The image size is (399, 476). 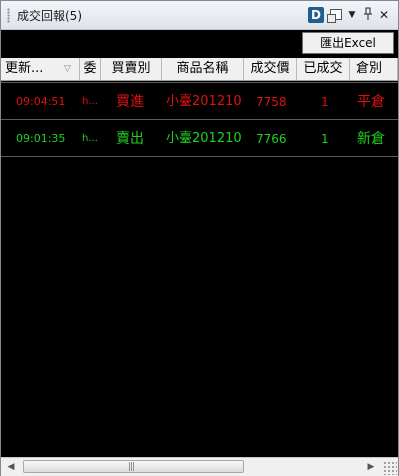 I want to click on dropdown-arrow-icon: ▼, so click(x=352, y=15).